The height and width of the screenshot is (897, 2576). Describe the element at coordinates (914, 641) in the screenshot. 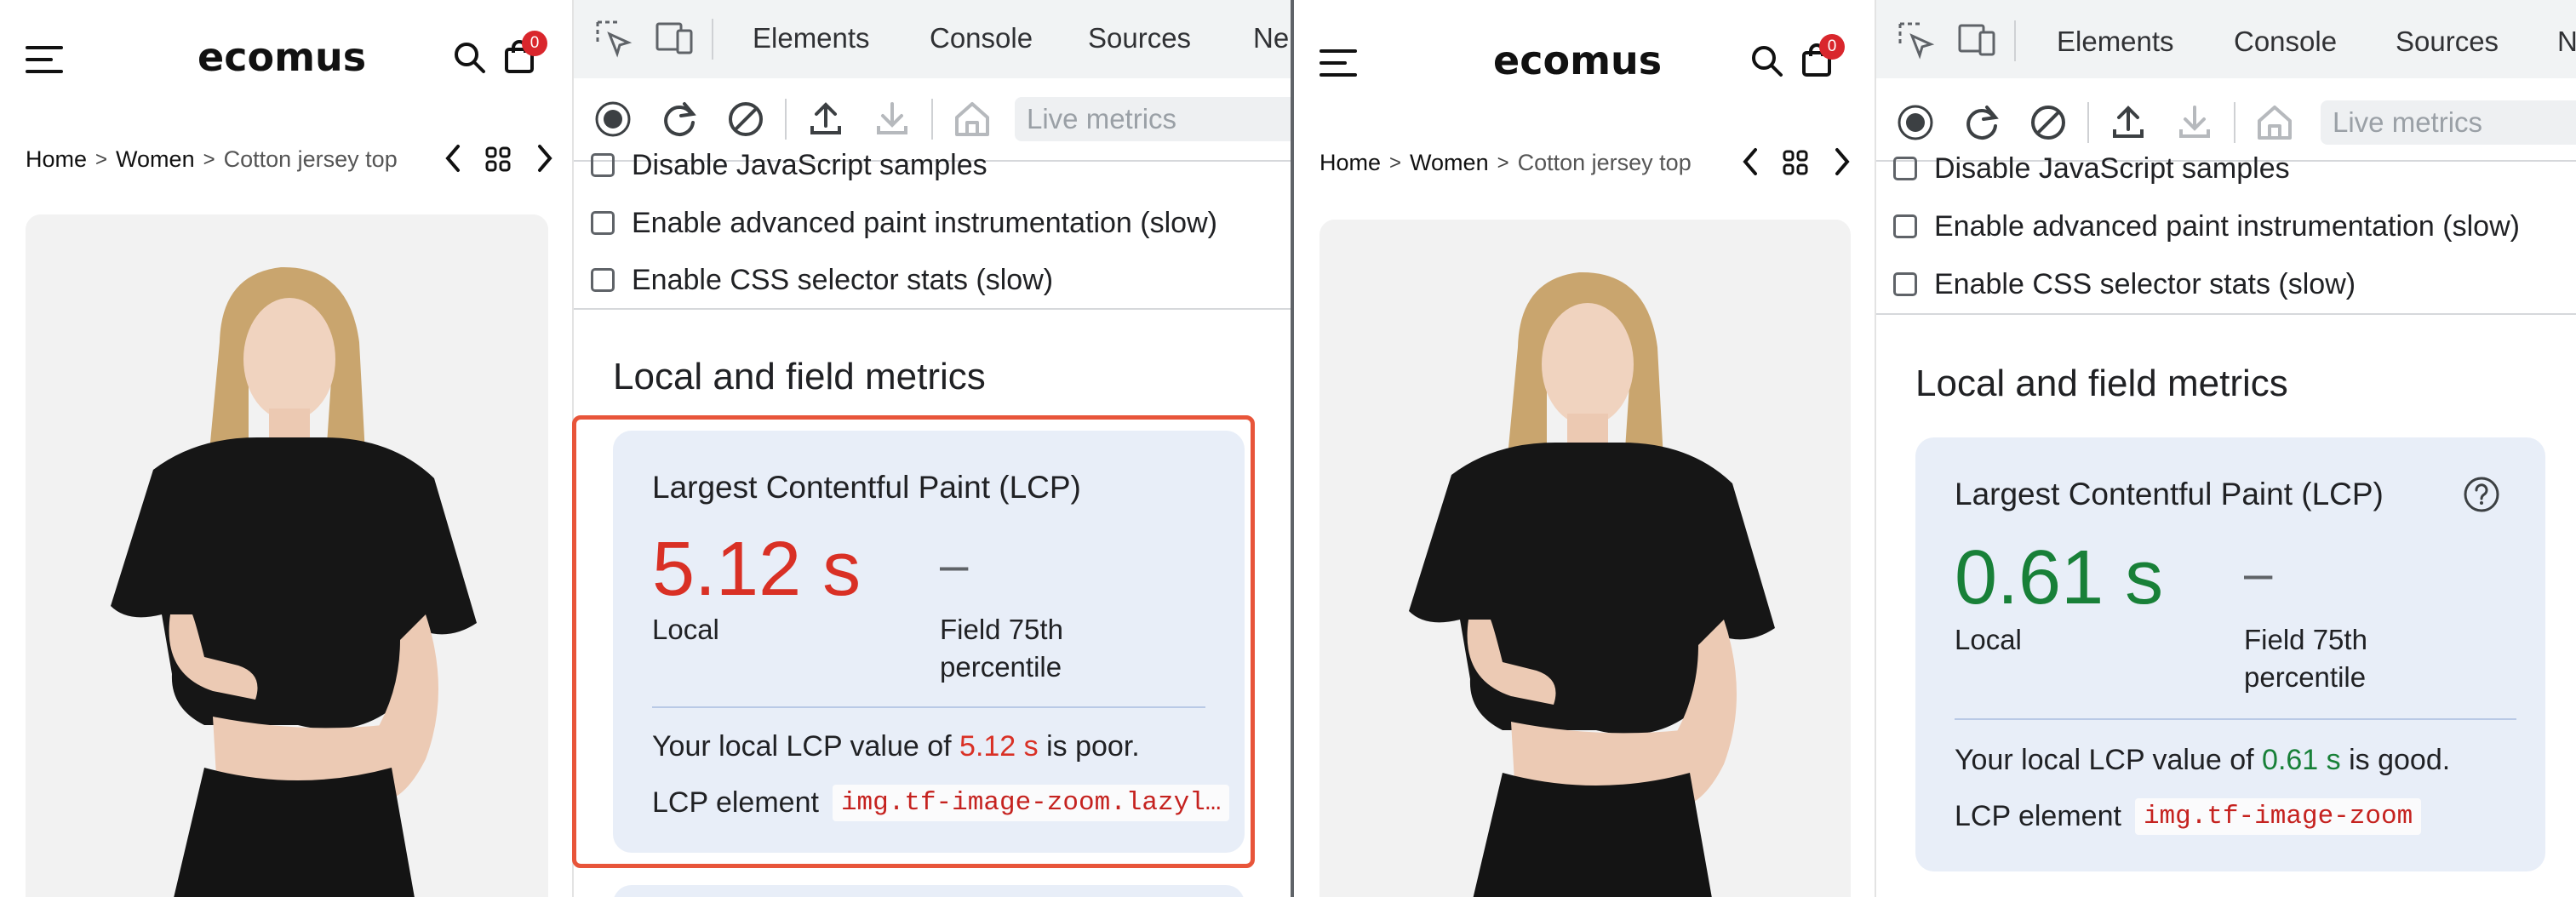

I see `highlight-box` at that location.